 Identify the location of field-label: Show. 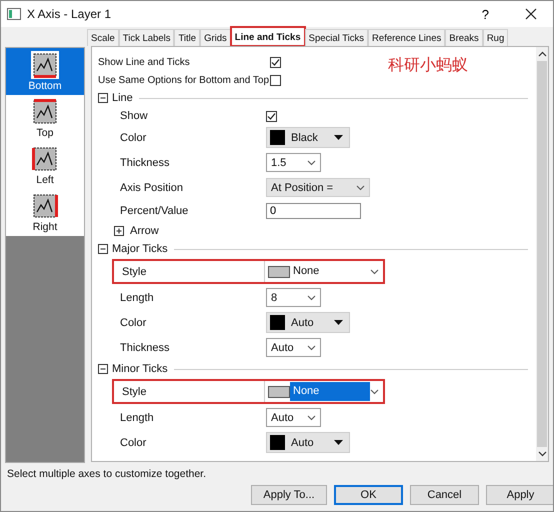
(134, 116).